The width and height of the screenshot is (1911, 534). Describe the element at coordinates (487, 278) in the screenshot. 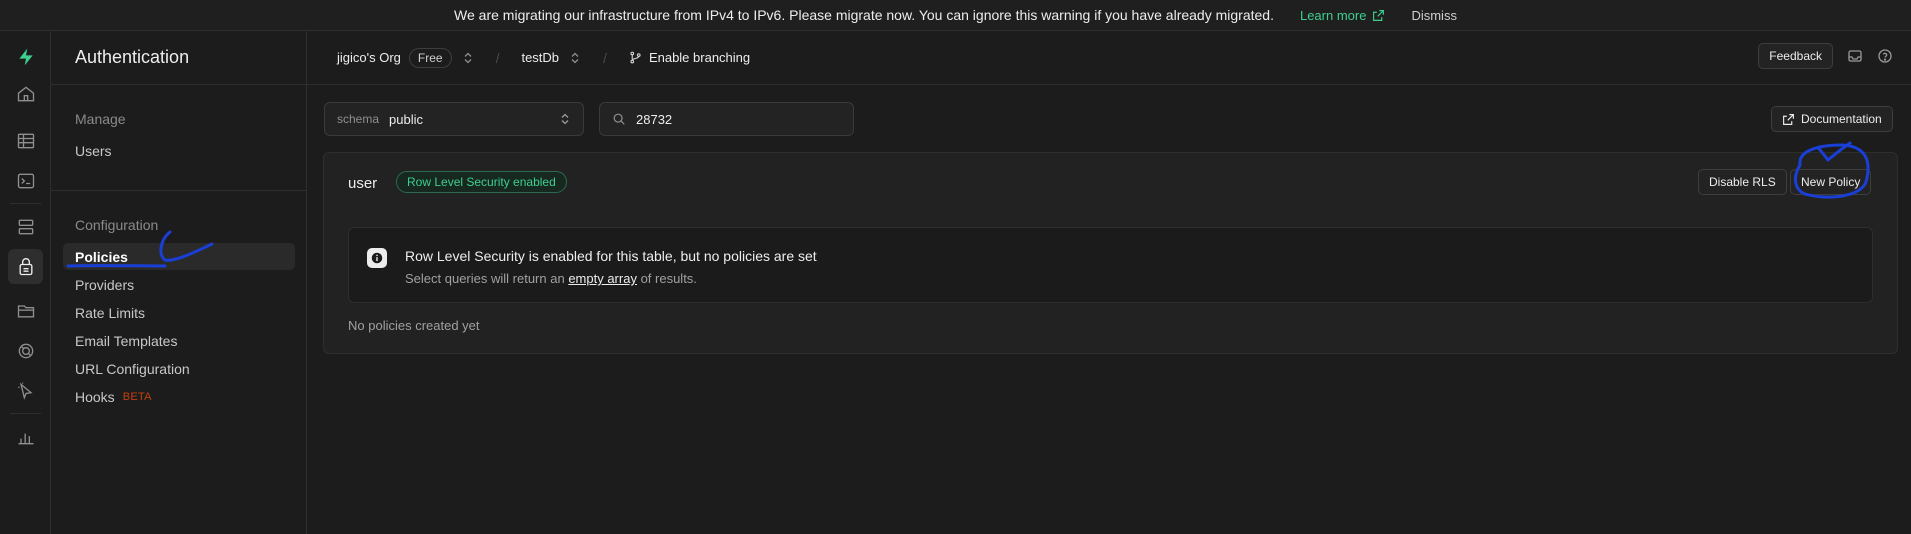

I see `alert-body-prefix: Select queries will return an` at that location.